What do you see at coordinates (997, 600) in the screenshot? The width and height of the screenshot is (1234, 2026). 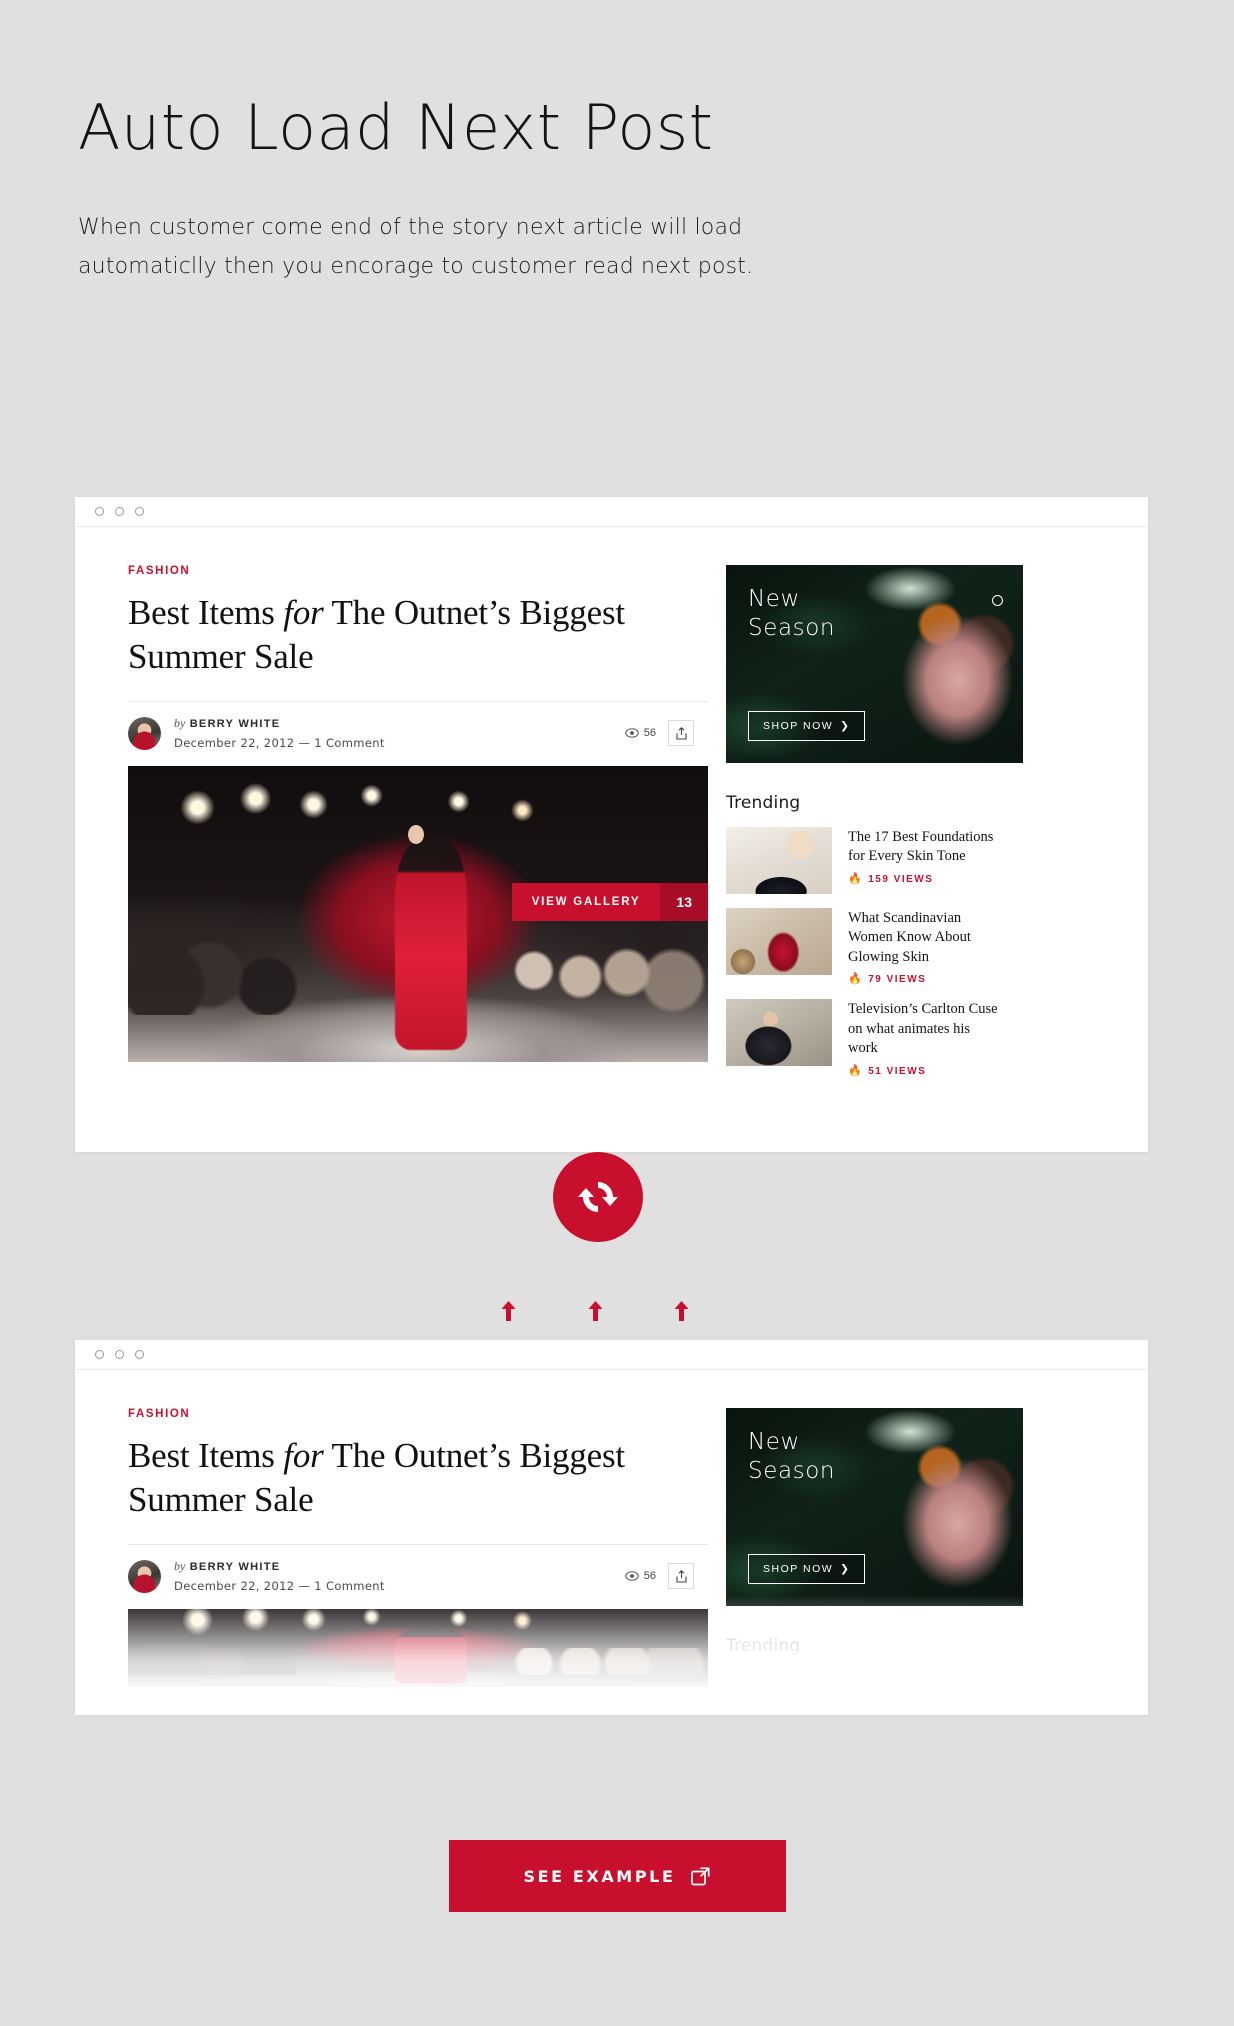 I see `circle-icon` at bounding box center [997, 600].